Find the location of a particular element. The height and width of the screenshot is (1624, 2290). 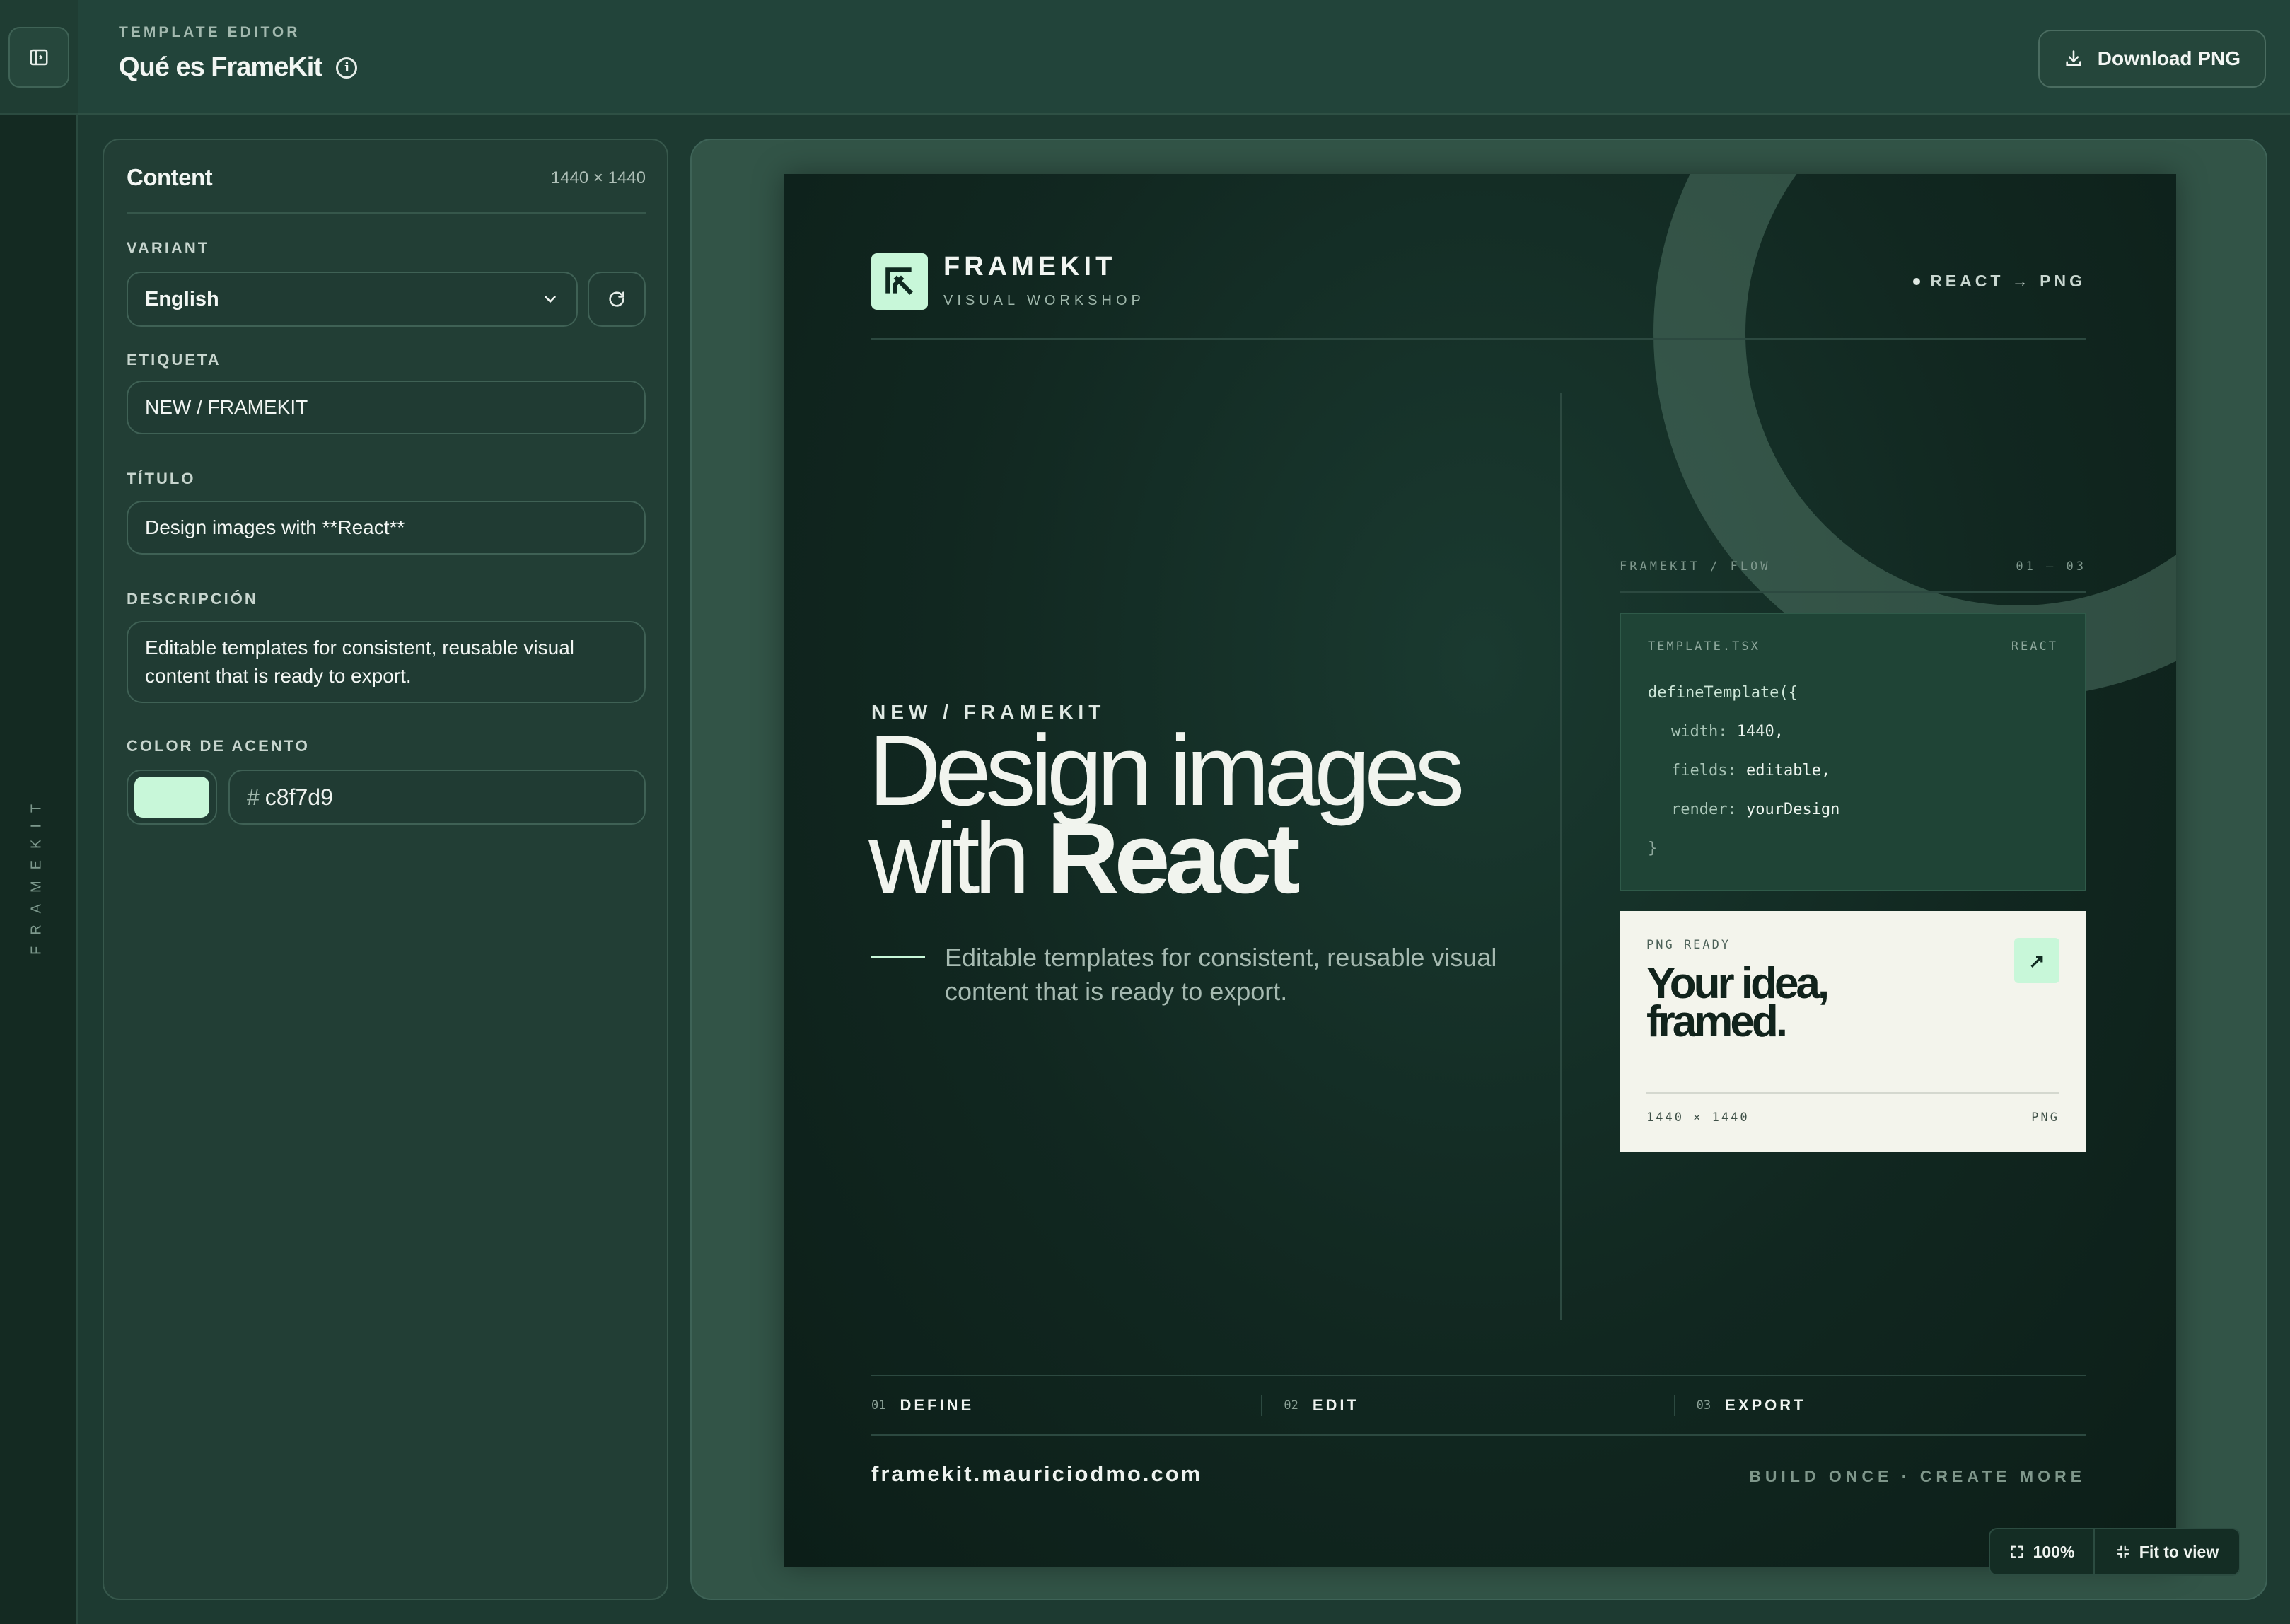

hex-hash: # is located at coordinates (253, 797).